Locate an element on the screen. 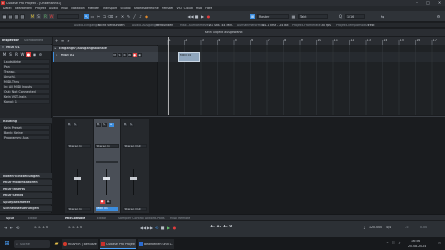 The width and height of the screenshot is (445, 250). inspector-row-transpose: Transp. is located at coordinates (26, 71).